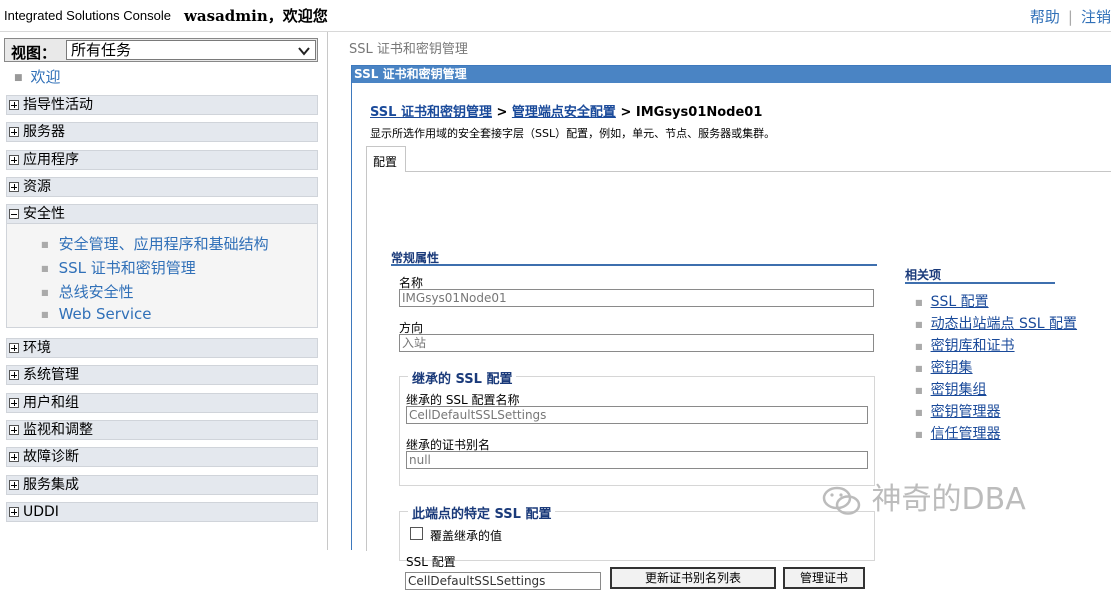 The width and height of the screenshot is (1111, 590). I want to click on nav-category-monitoring: 监视和调整, so click(162, 430).